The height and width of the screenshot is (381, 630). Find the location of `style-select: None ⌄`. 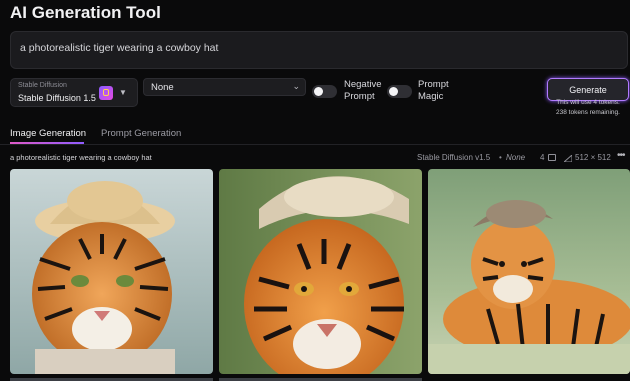

style-select: None ⌄ is located at coordinates (224, 87).